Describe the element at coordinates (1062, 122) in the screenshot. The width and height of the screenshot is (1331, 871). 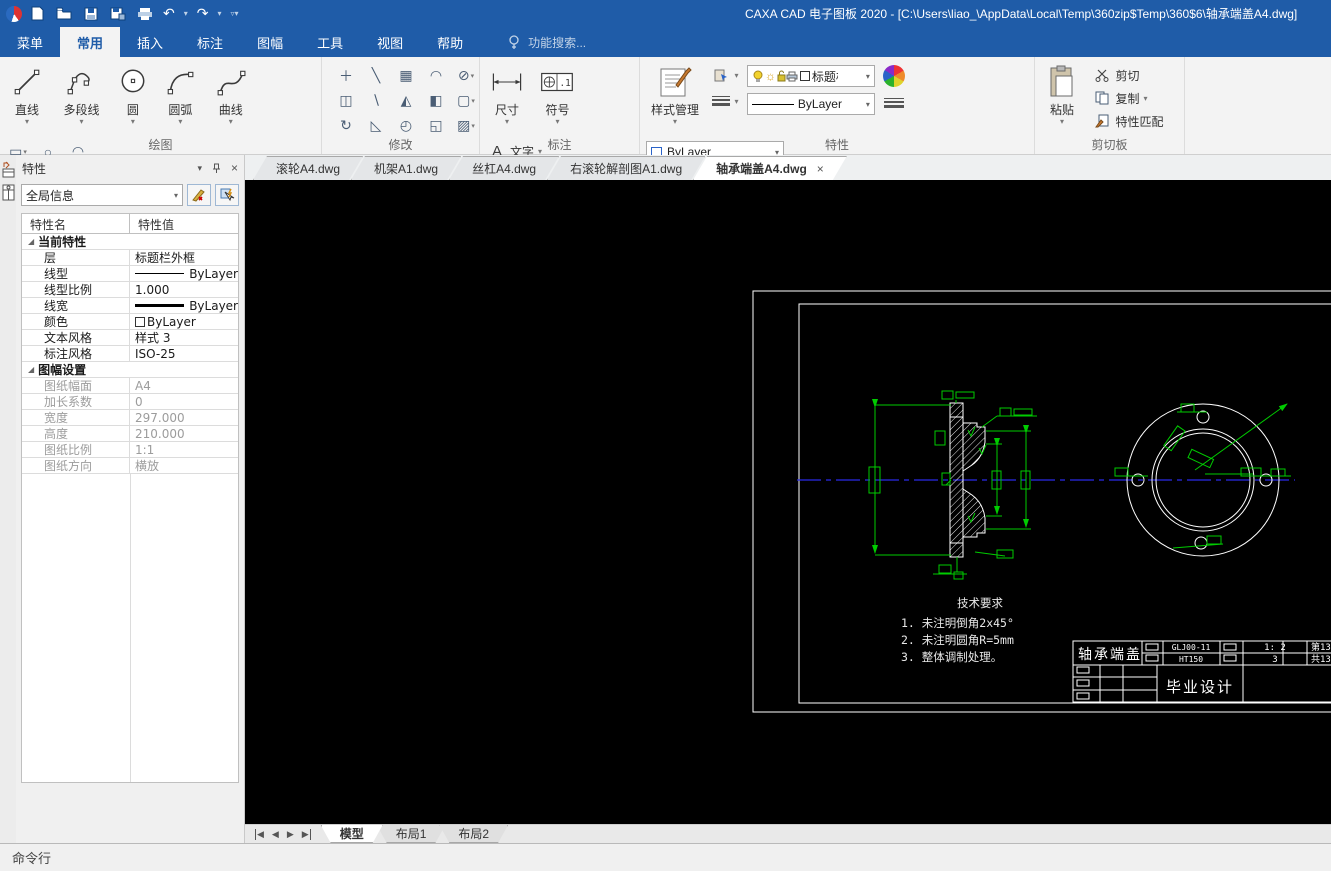
I see `paste-dropdown-icon: ▾` at that location.